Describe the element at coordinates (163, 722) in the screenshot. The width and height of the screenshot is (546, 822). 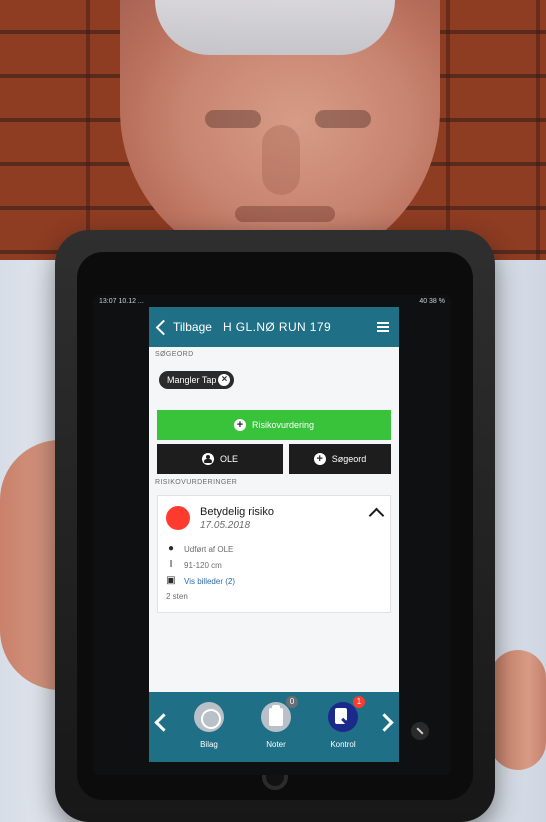
I see `previous-arrow-icon` at that location.